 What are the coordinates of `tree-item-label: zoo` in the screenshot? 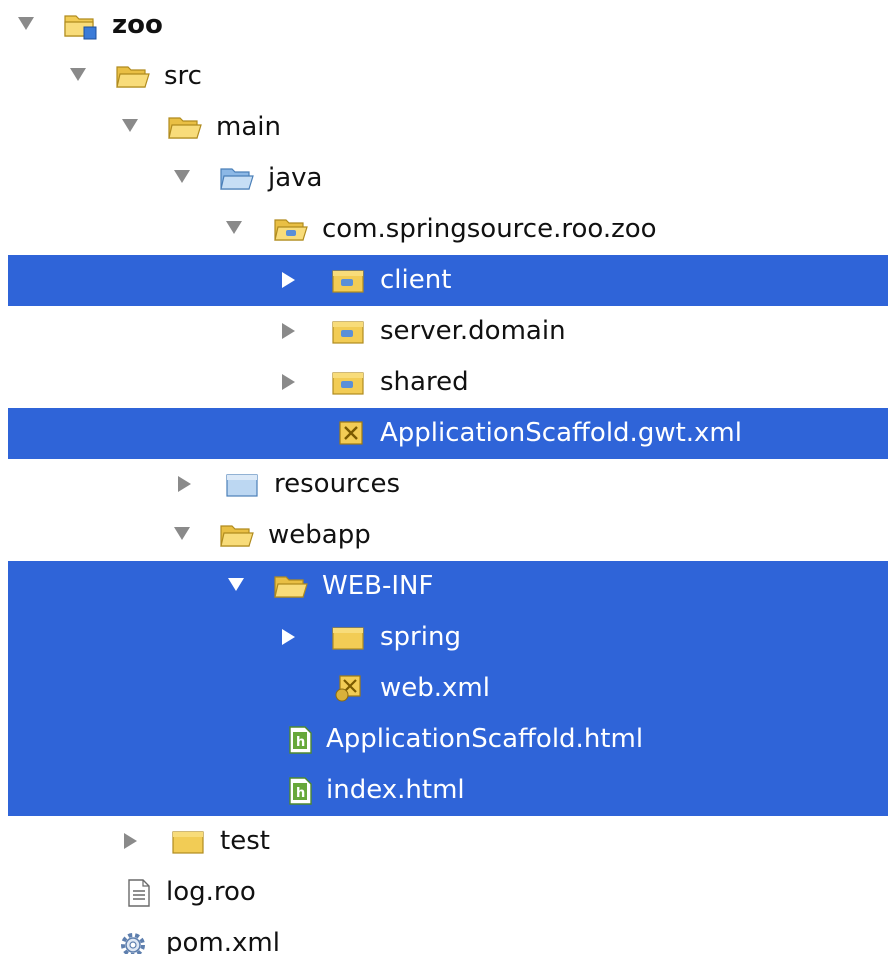 It's located at (137, 25).